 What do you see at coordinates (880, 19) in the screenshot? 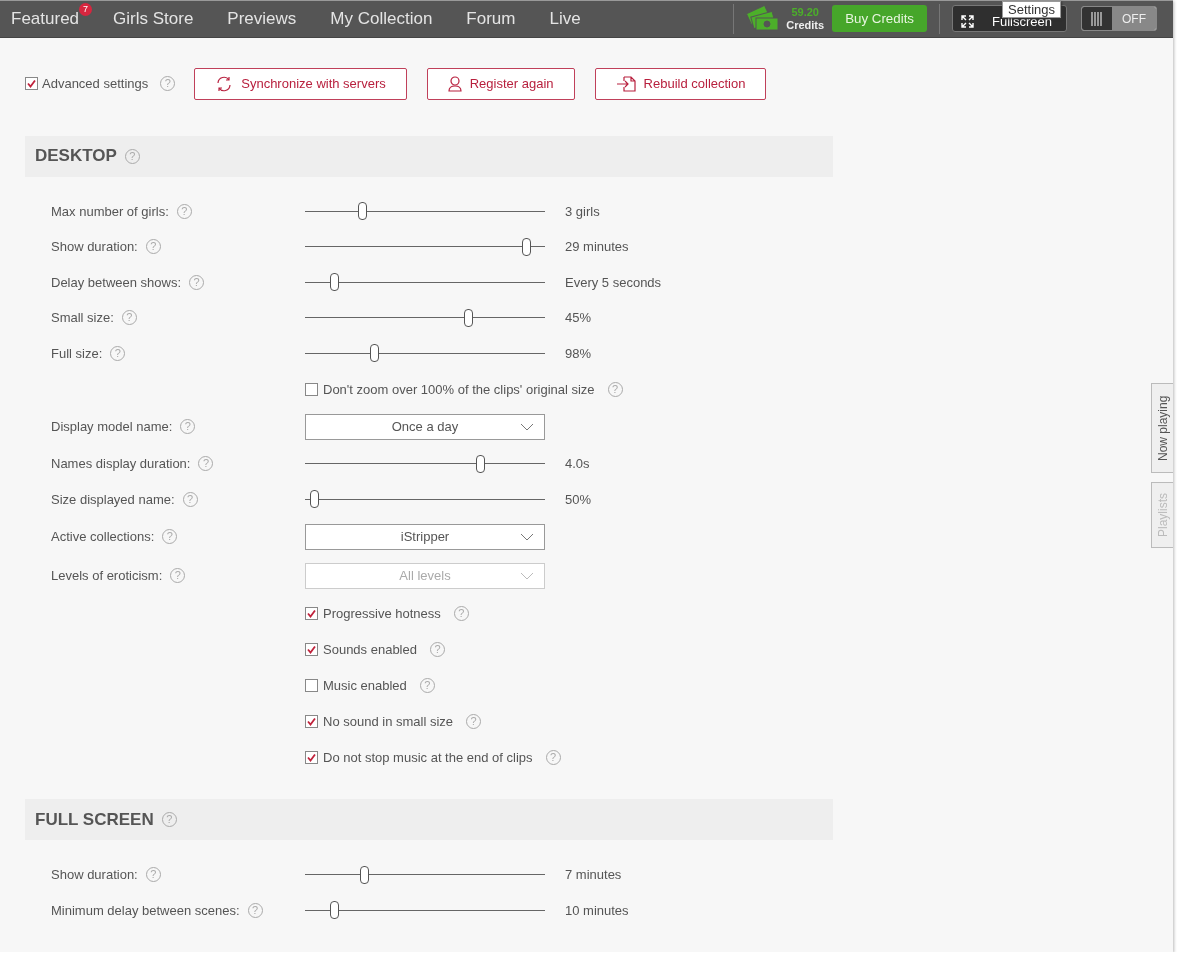
I see `buy-credits-button: Buy Credits` at bounding box center [880, 19].